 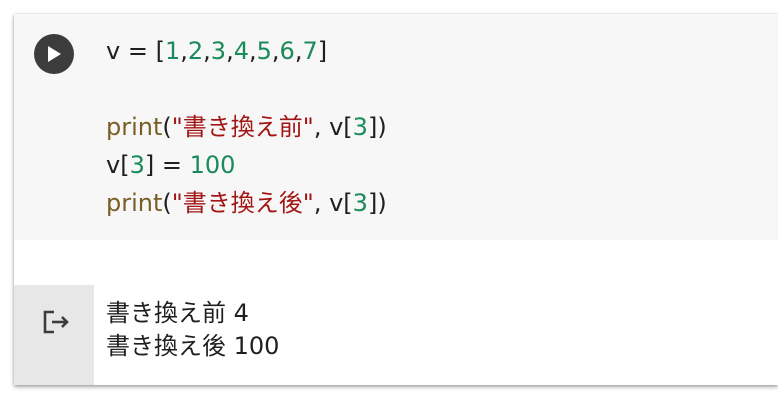 I want to click on code-line: print("書き換え前", v[3]), so click(x=246, y=127).